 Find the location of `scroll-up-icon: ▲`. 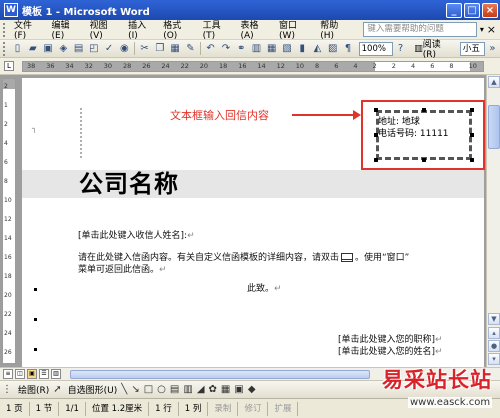

scroll-up-icon: ▲ is located at coordinates (494, 82).